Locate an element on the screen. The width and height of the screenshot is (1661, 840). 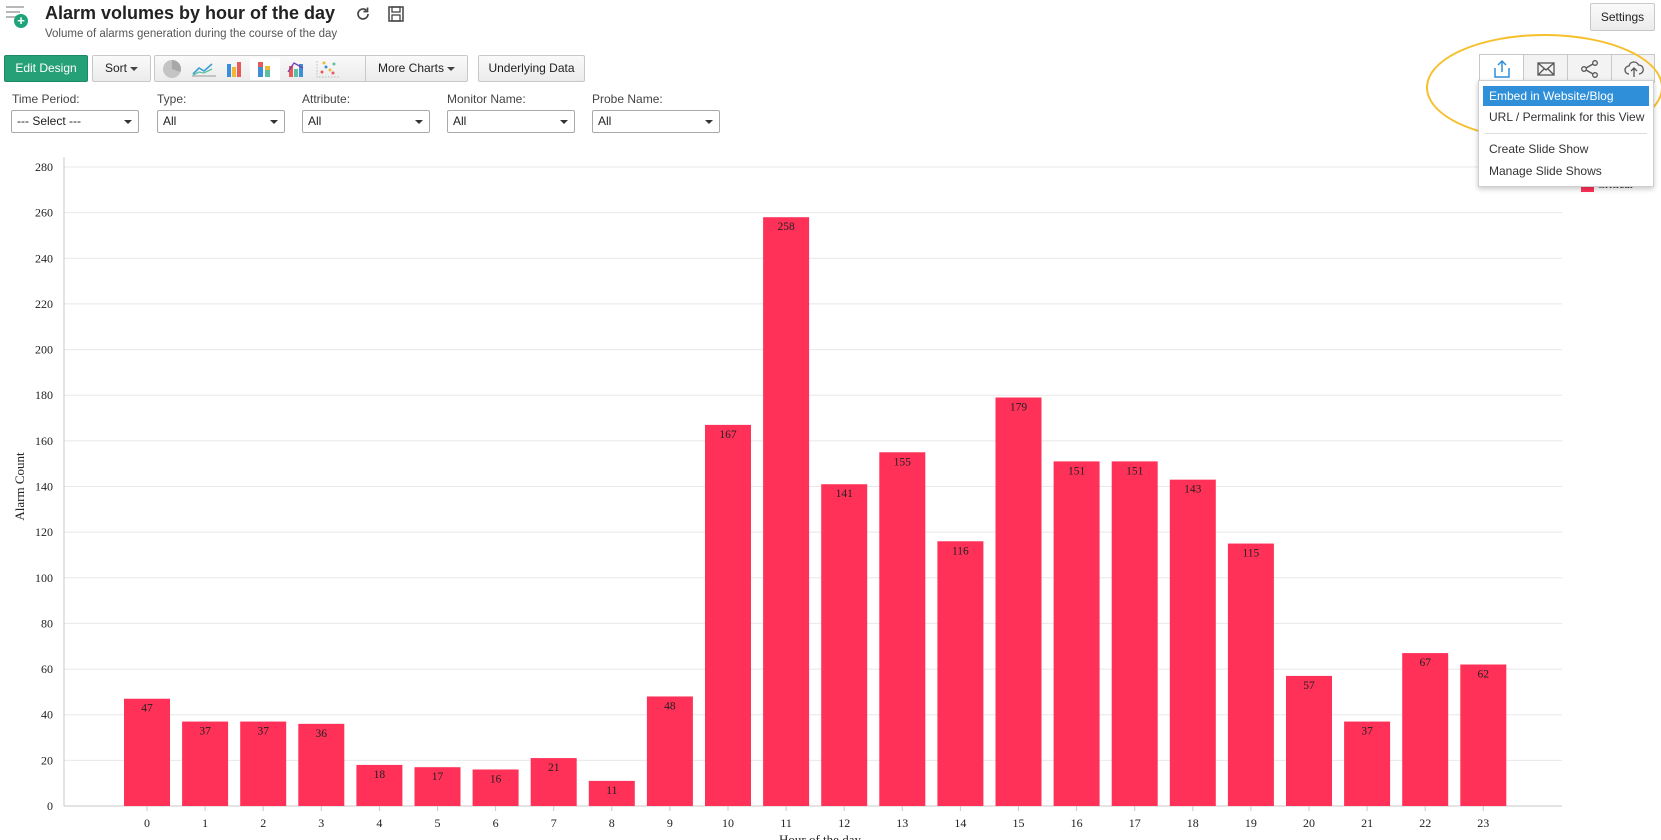
data-label: 115 is located at coordinates (1250, 554).